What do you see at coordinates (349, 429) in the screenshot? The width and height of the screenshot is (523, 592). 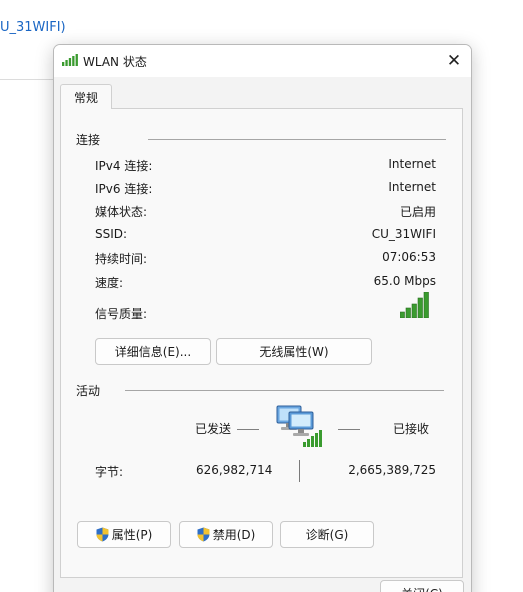 I see `received-dash` at bounding box center [349, 429].